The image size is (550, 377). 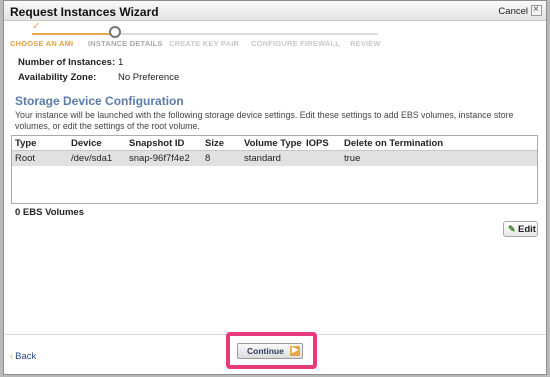 What do you see at coordinates (121, 62) in the screenshot?
I see `instances-value: 1` at bounding box center [121, 62].